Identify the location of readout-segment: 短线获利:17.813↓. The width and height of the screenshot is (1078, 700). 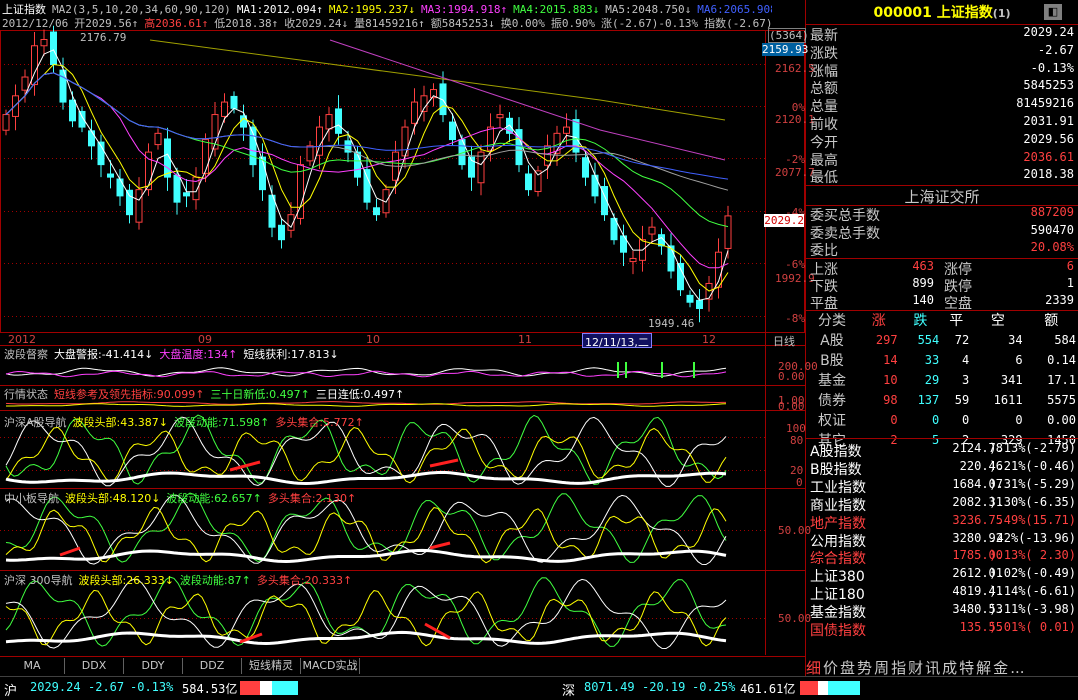
(291, 354).